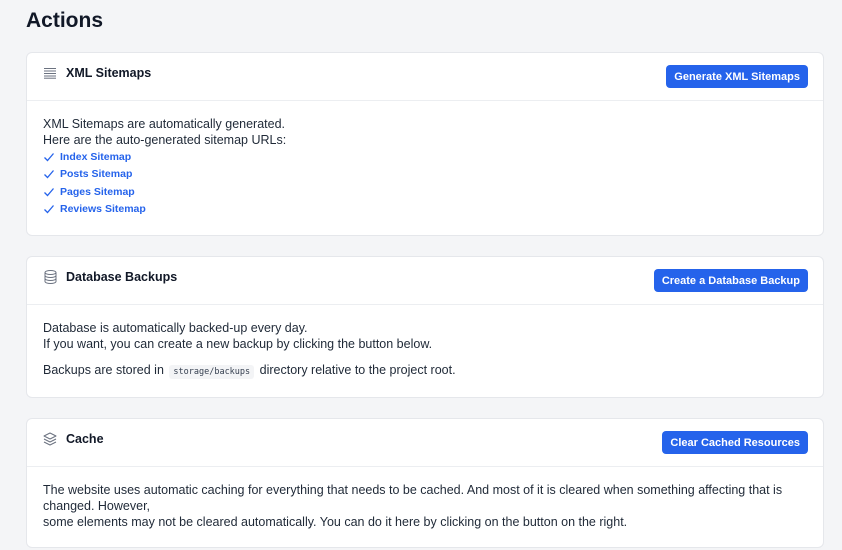 The height and width of the screenshot is (550, 842). I want to click on index-sitemap-link: Index Sitemap, so click(95, 157).